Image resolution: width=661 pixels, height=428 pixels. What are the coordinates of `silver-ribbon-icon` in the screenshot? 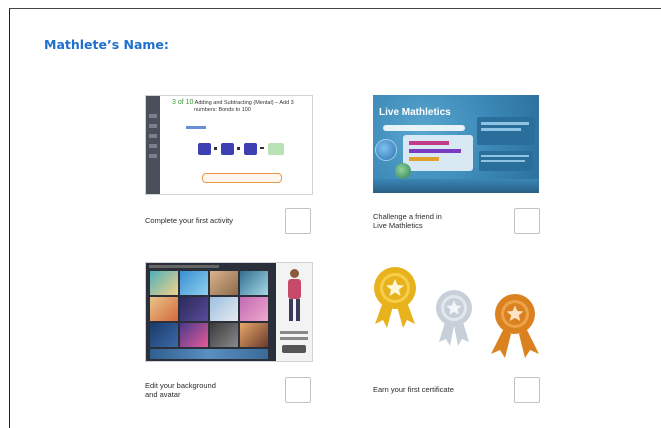 It's located at (454, 318).